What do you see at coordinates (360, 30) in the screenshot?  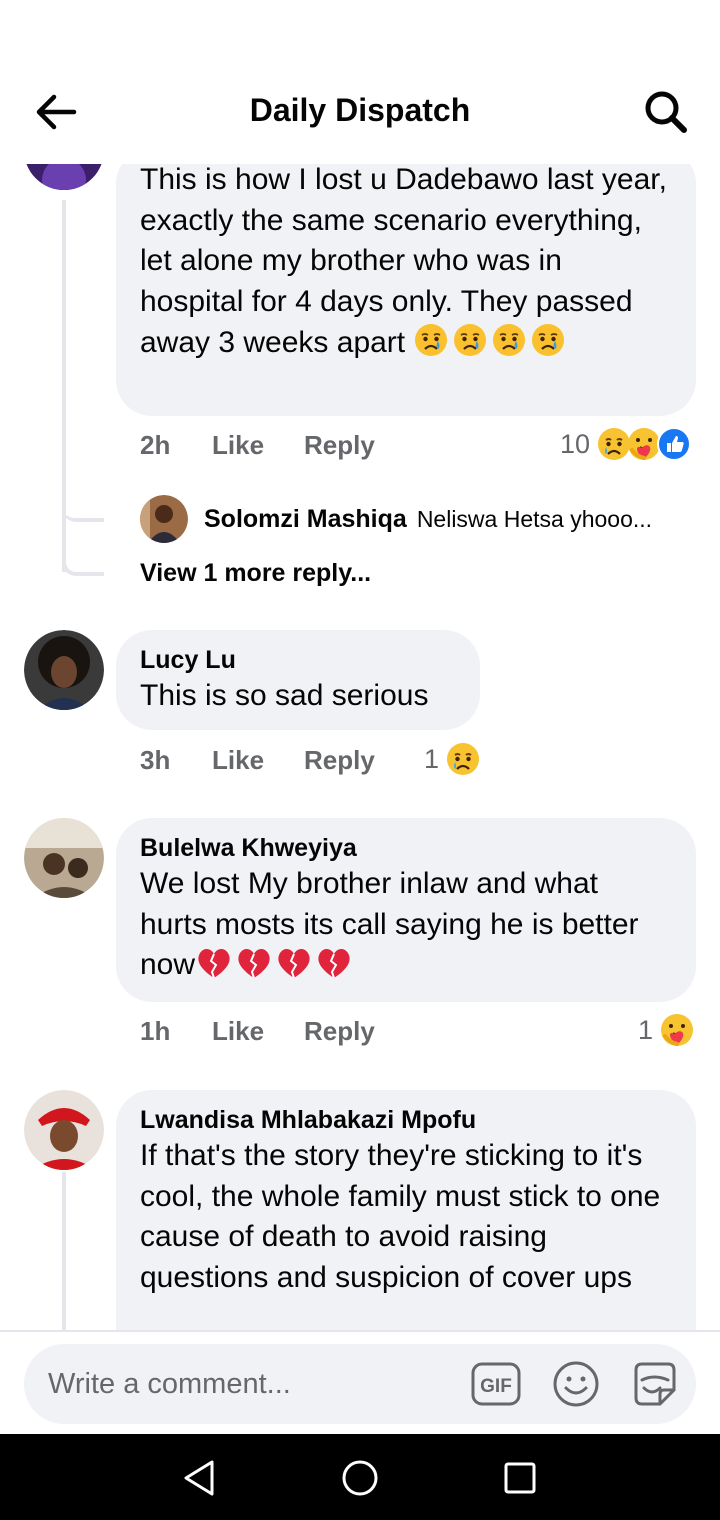 I see `status-bar-area` at bounding box center [360, 30].